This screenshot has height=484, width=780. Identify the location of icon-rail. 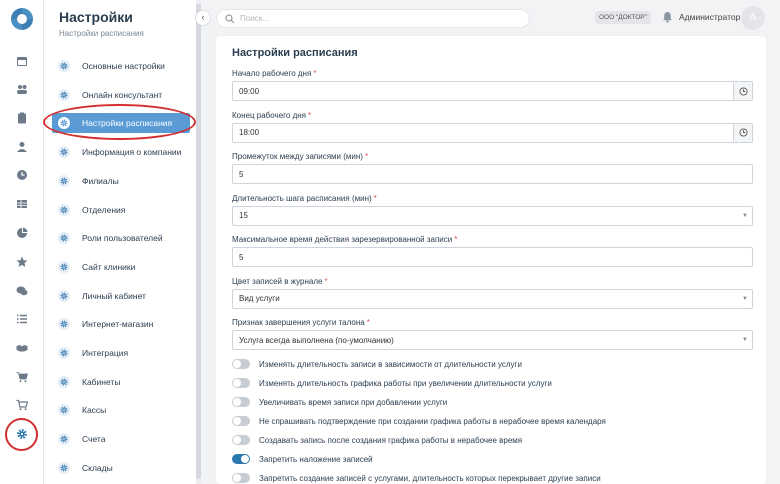
(22, 242).